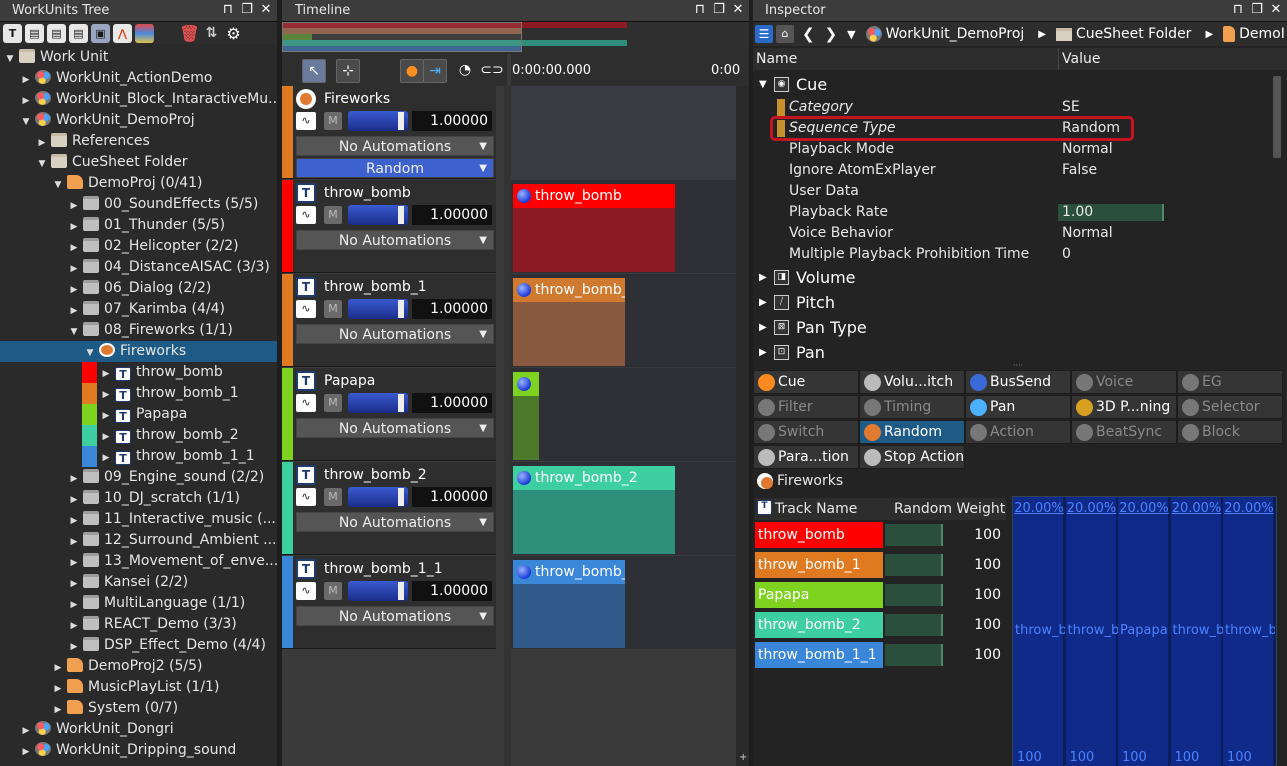 This screenshot has width=1287, height=766. What do you see at coordinates (630, 70) in the screenshot?
I see `timeline-ruler: 0:00:00.000 0:00` at bounding box center [630, 70].